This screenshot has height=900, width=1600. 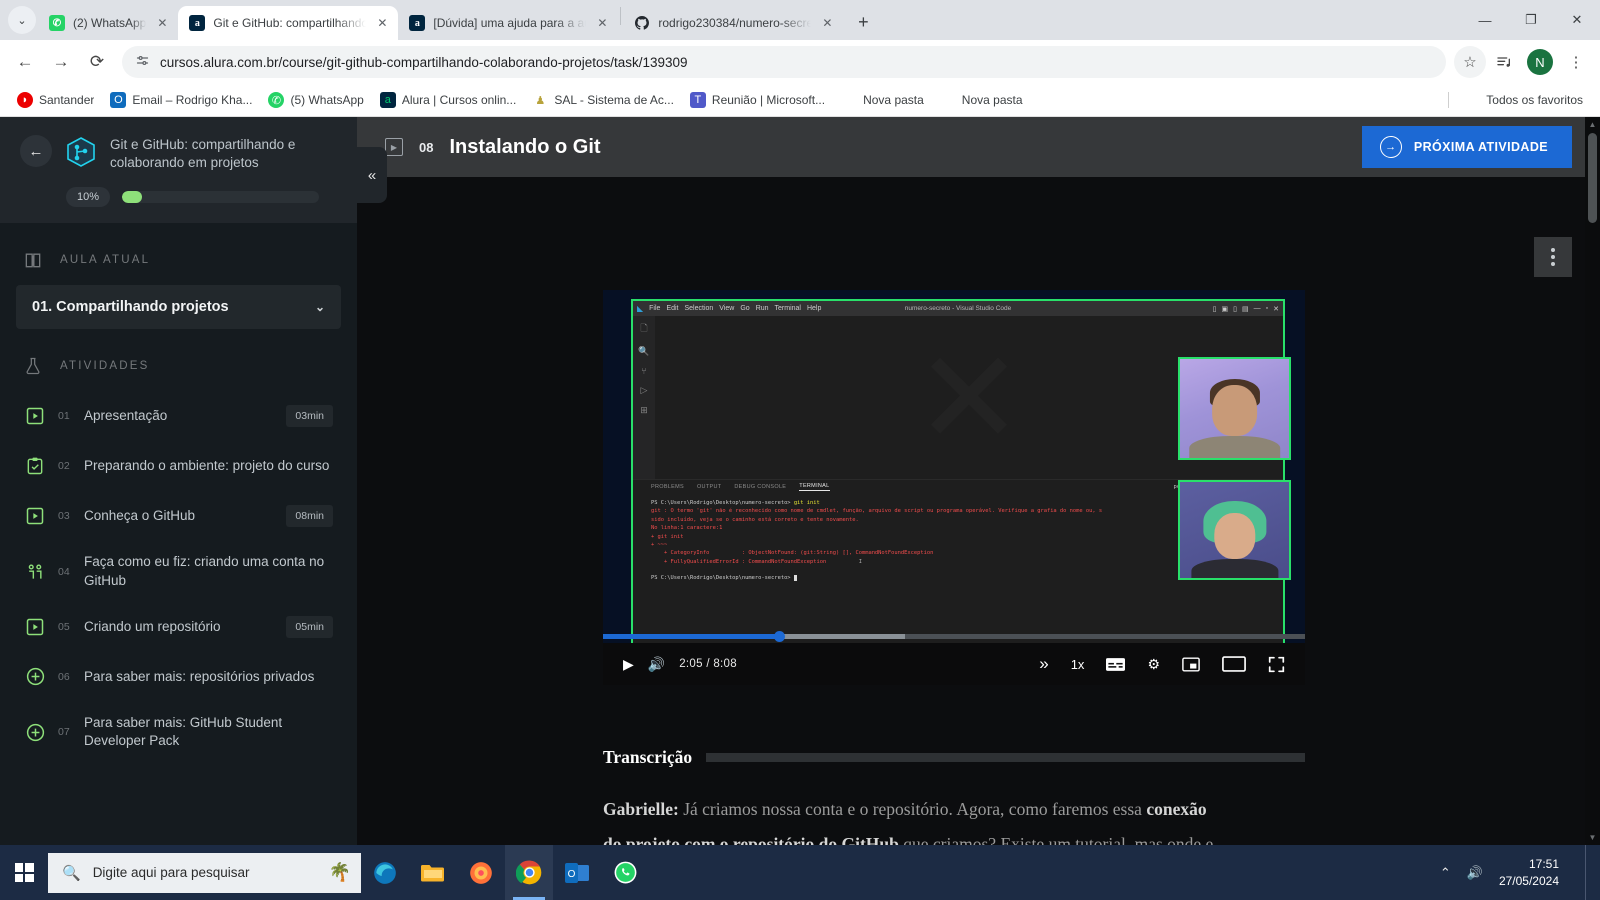 I want to click on source-control-icon: ⑂, so click(x=643, y=371).